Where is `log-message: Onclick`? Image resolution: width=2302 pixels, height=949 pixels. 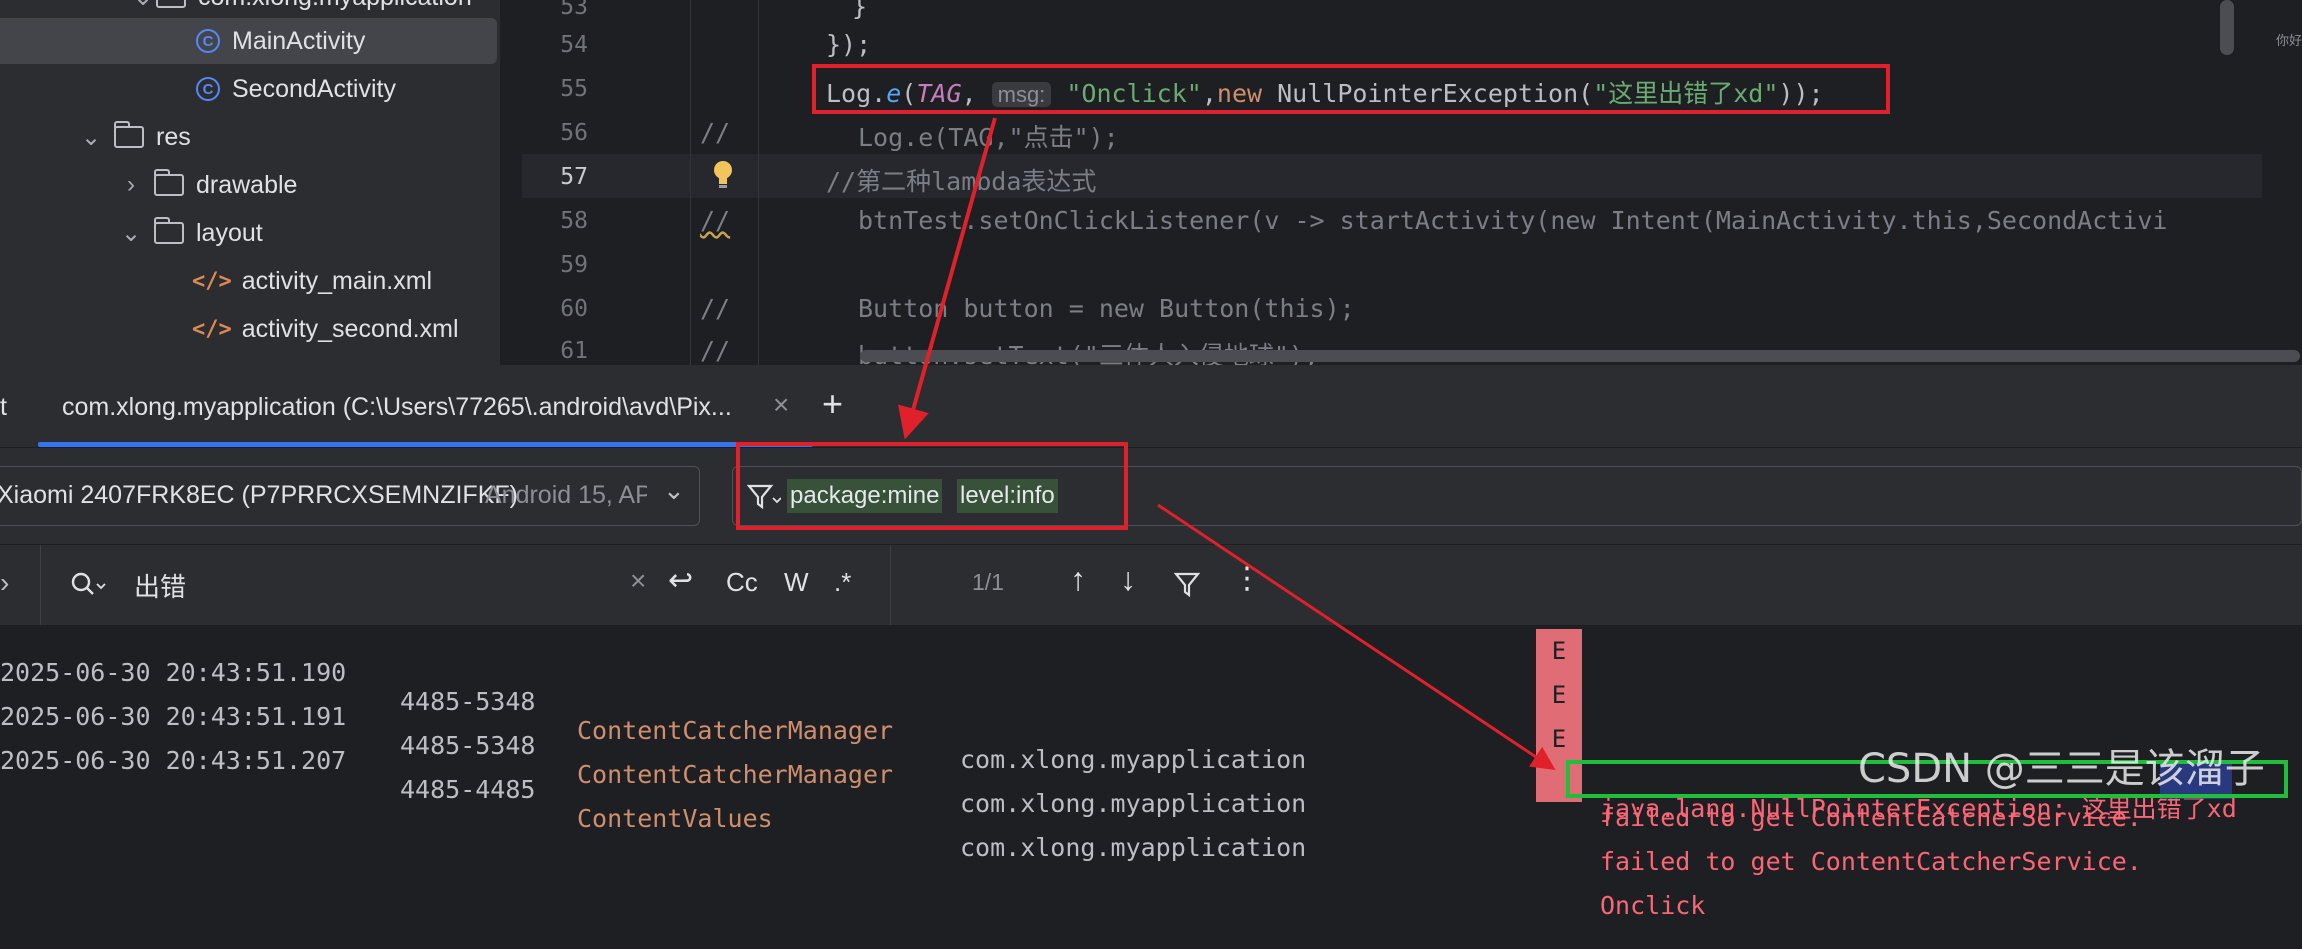 log-message: Onclick is located at coordinates (1653, 905).